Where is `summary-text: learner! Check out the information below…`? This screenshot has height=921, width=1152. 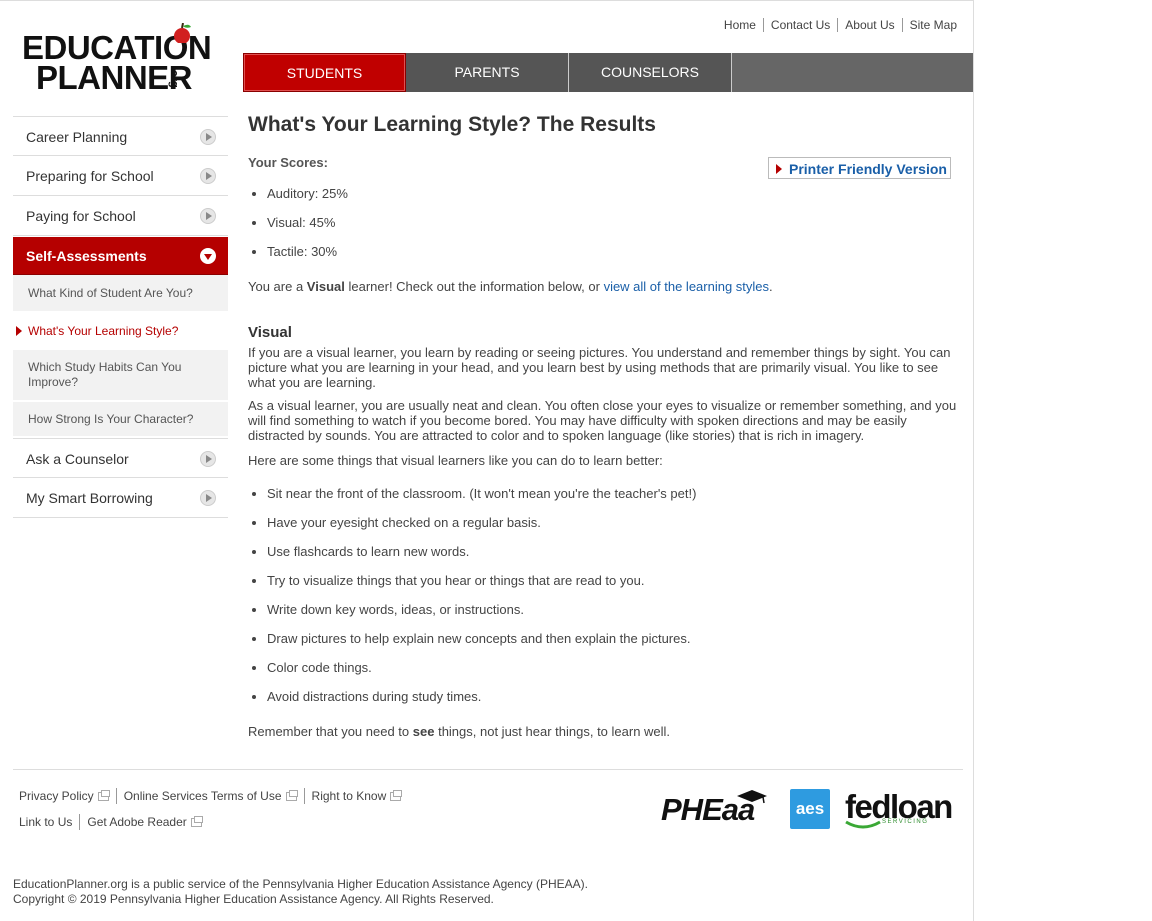 summary-text: learner! Check out the information below… is located at coordinates (474, 286).